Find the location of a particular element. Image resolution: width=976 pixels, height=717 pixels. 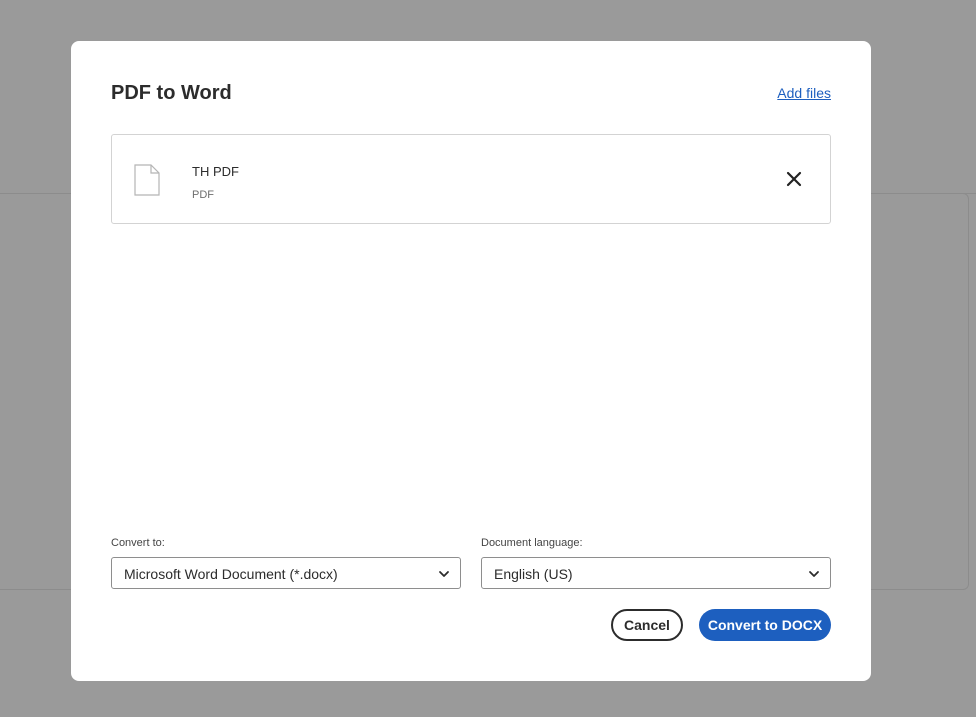

document-icon is located at coordinates (147, 180).